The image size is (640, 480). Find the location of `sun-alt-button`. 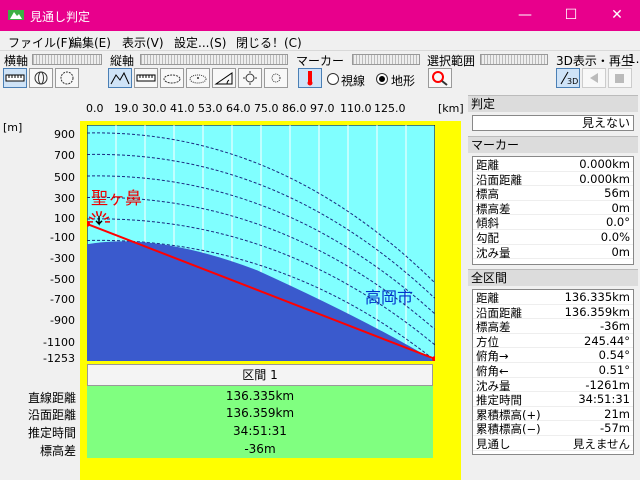

sun-alt-button is located at coordinates (276, 78).